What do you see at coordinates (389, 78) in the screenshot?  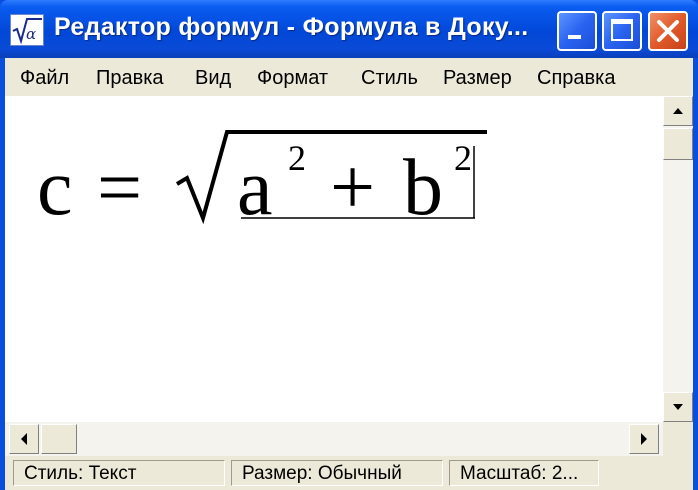 I see `menu-style: Стиль` at bounding box center [389, 78].